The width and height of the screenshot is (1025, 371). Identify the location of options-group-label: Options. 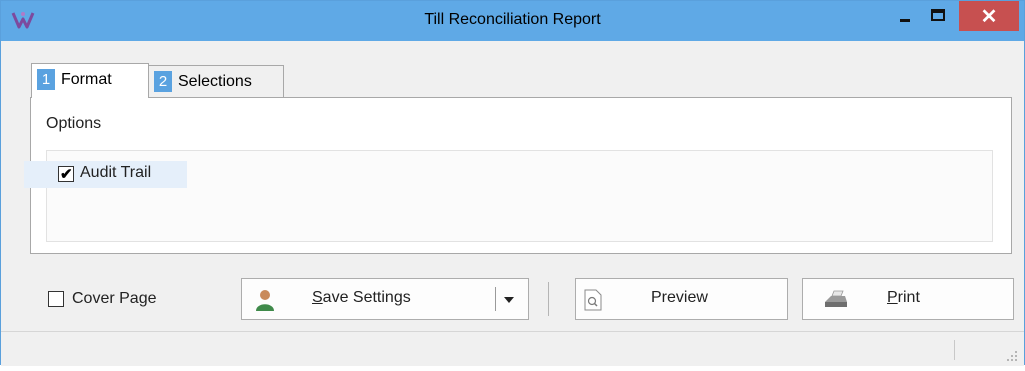
(74, 123).